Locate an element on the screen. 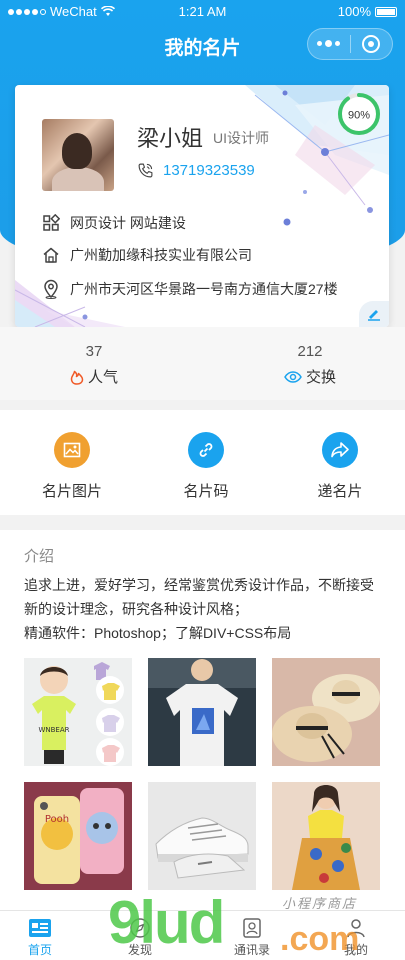  watermark-logo: 9lud is located at coordinates (166, 922).